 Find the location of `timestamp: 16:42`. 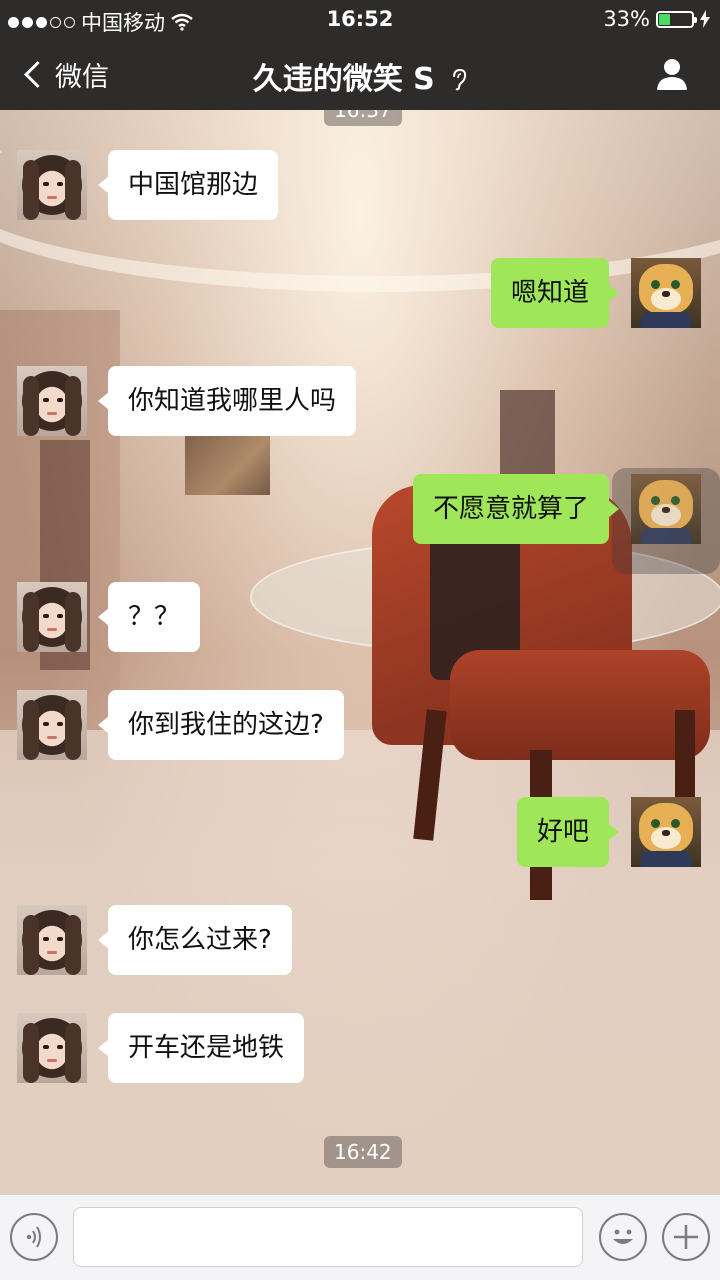

timestamp: 16:42 is located at coordinates (363, 1152).